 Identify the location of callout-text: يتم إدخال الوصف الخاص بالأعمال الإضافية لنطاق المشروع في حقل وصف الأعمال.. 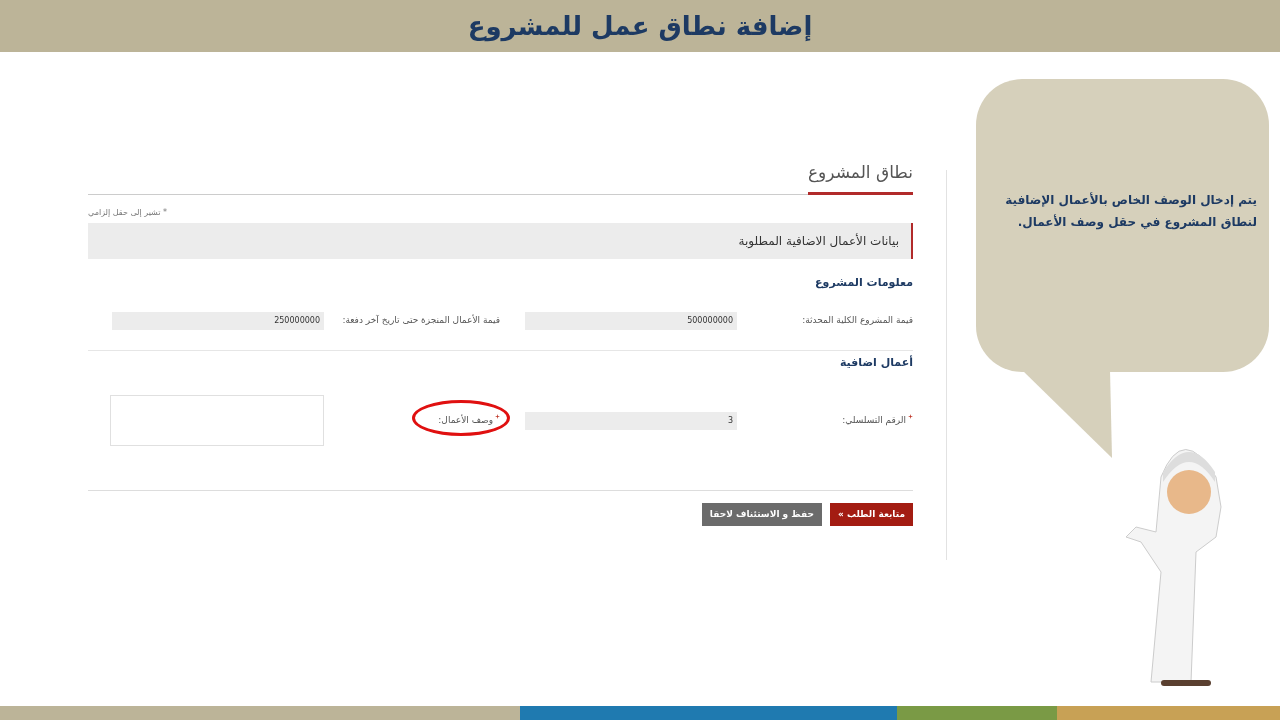
(1130, 211).